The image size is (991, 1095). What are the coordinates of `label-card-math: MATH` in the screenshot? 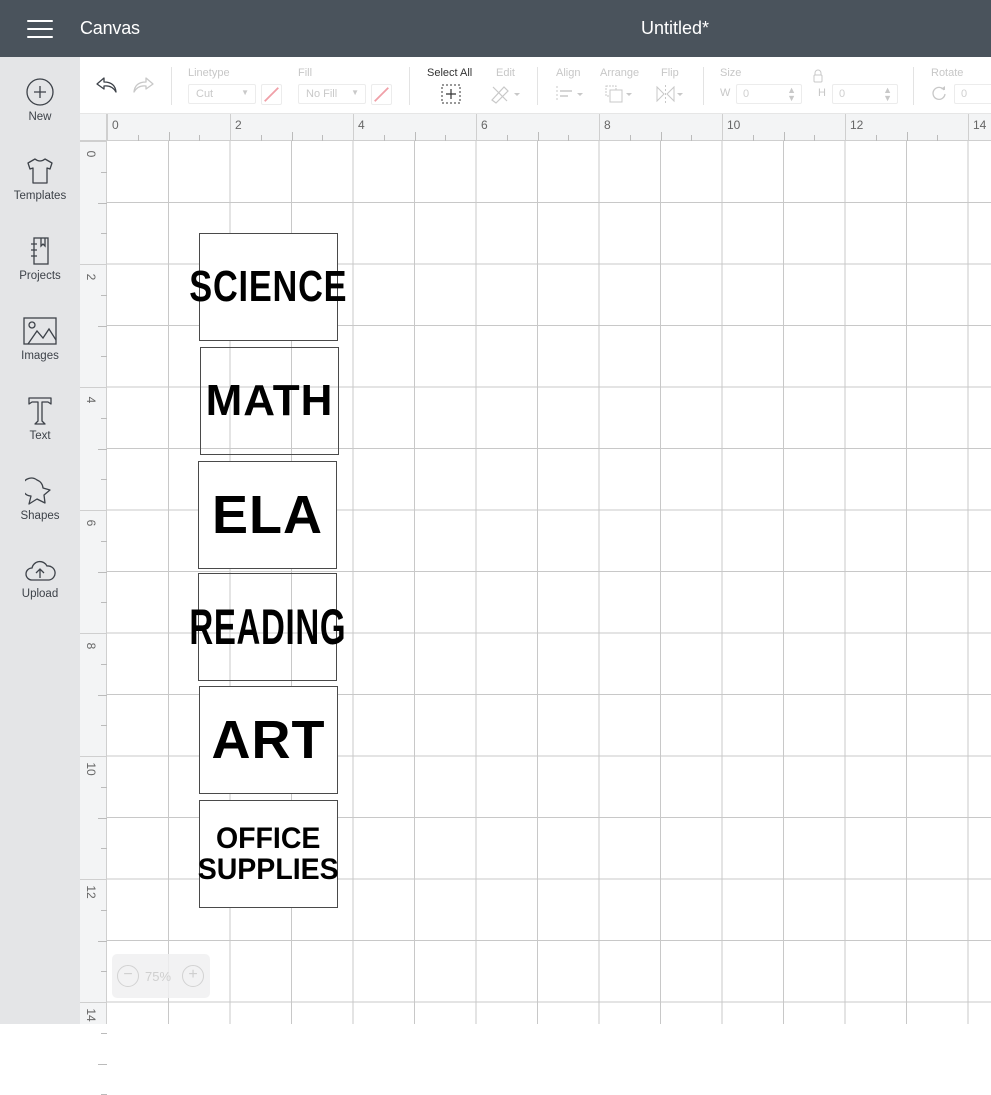 It's located at (269, 401).